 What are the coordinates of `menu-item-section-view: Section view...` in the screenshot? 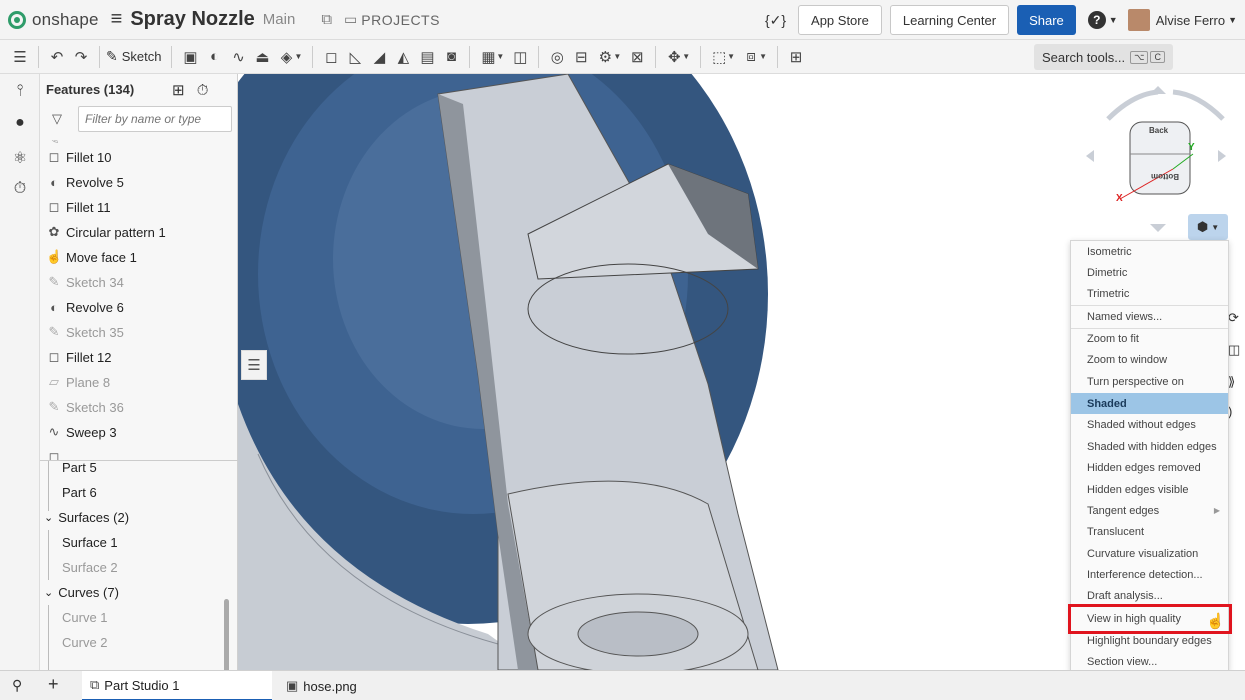 It's located at (1149, 661).